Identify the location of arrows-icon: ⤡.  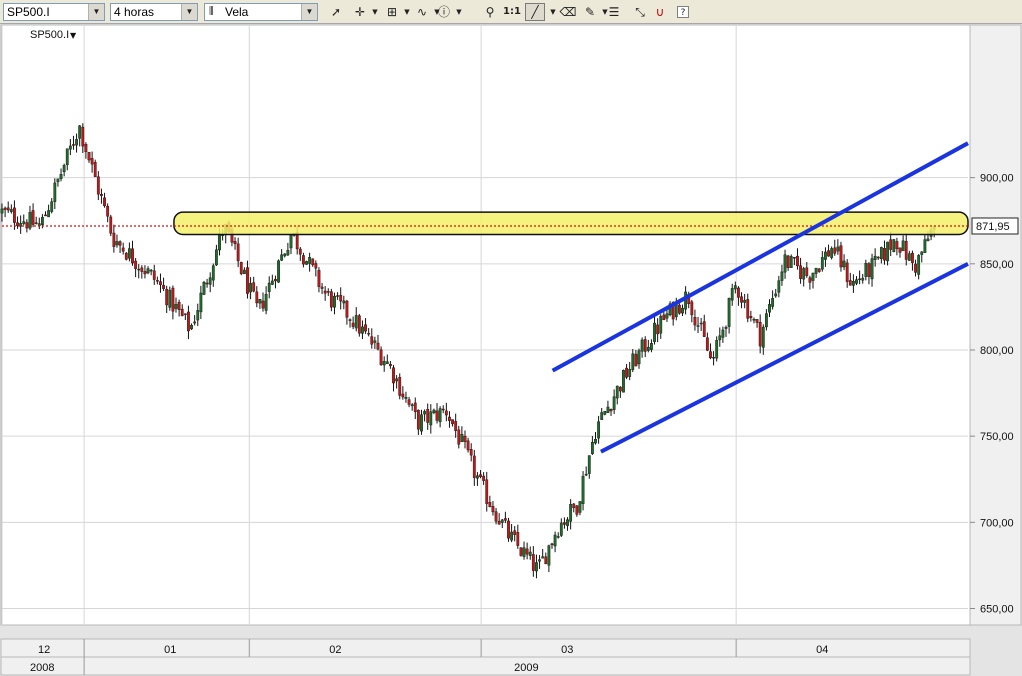
(640, 12).